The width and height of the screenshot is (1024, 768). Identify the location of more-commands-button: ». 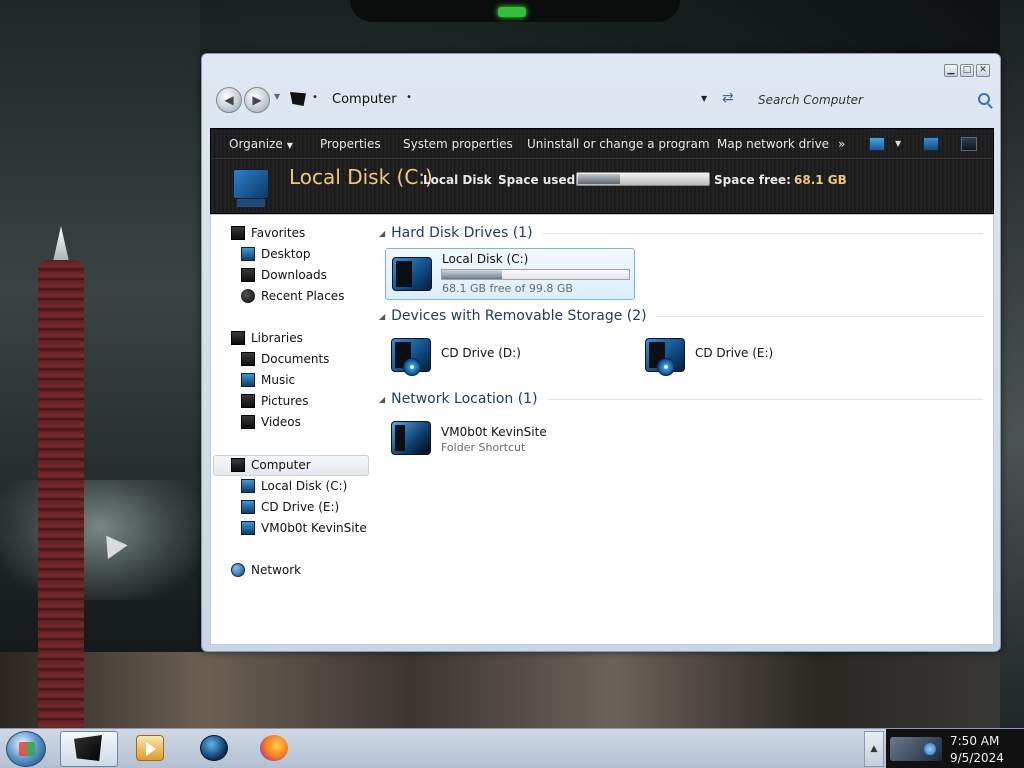
(841, 144).